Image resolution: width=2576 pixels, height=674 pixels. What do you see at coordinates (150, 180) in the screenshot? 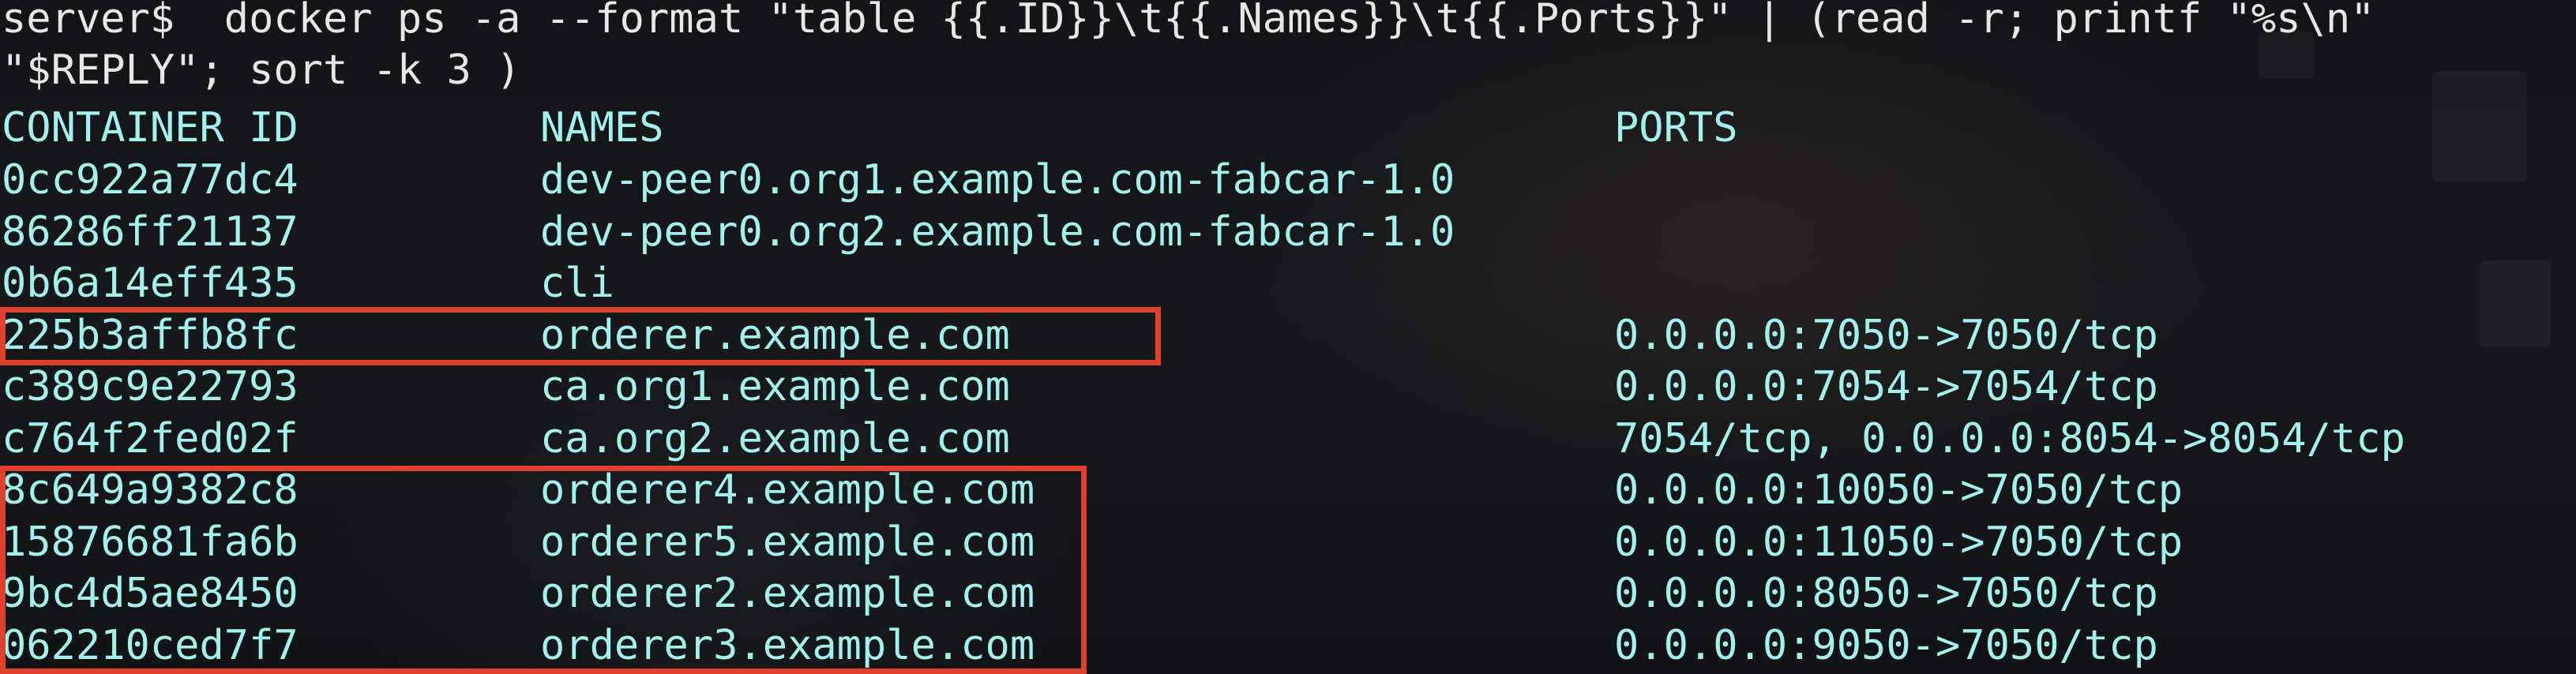
I see `container-id: 0cc922a77dc4` at bounding box center [150, 180].